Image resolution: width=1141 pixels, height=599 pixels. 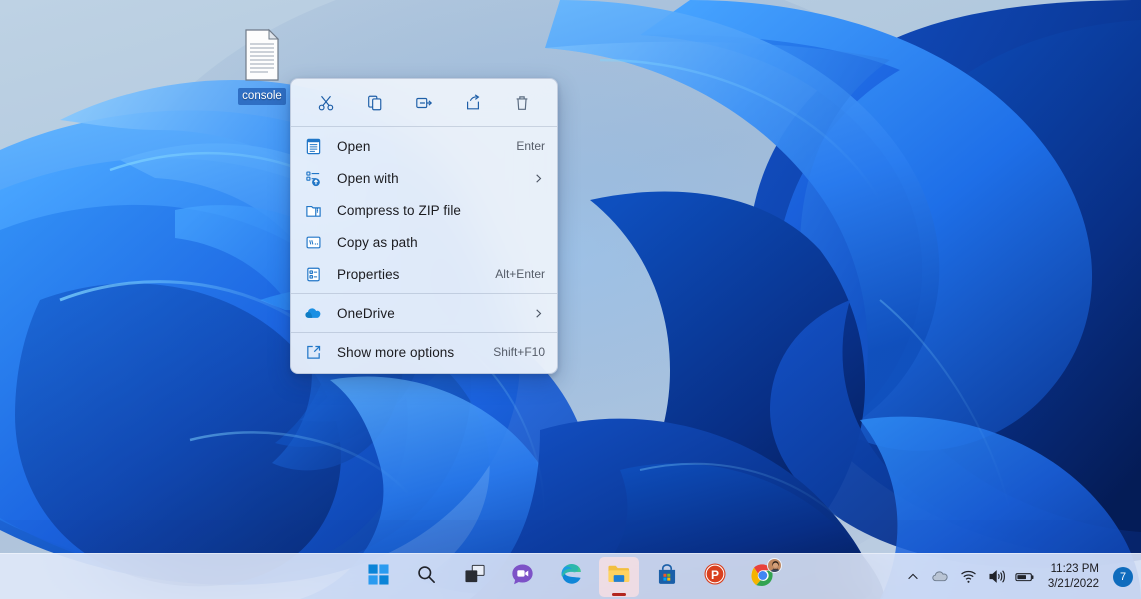 I want to click on menu-item-label: Compress to ZIP file, so click(x=399, y=210).